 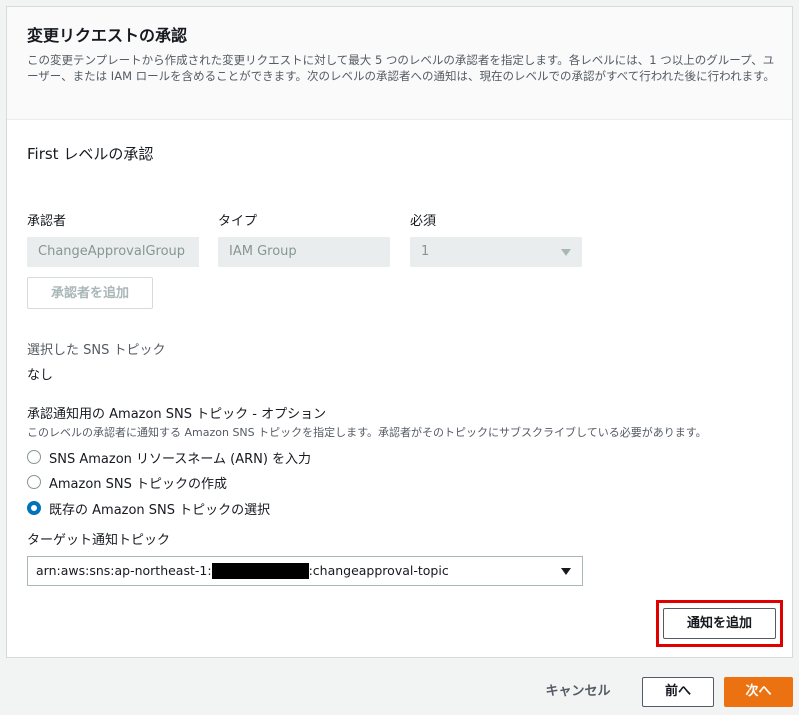 What do you see at coordinates (578, 692) in the screenshot?
I see `cancel-button: キャンセル` at bounding box center [578, 692].